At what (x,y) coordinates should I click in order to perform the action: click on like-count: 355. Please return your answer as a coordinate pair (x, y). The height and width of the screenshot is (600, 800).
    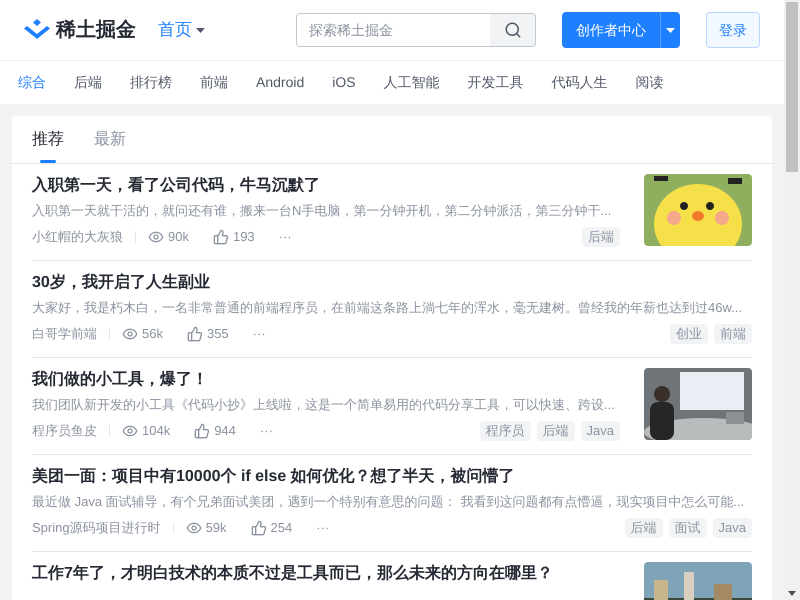
    Looking at the image, I should click on (217, 334).